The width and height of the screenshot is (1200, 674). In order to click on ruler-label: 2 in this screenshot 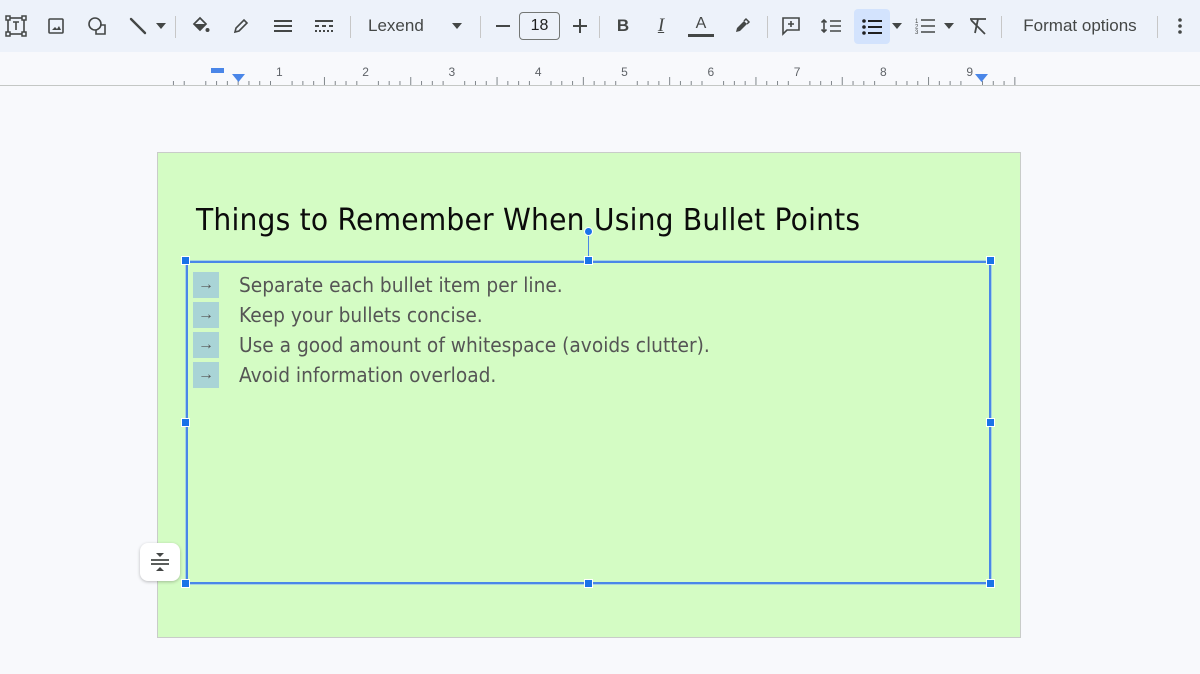, I will do `click(365, 72)`.